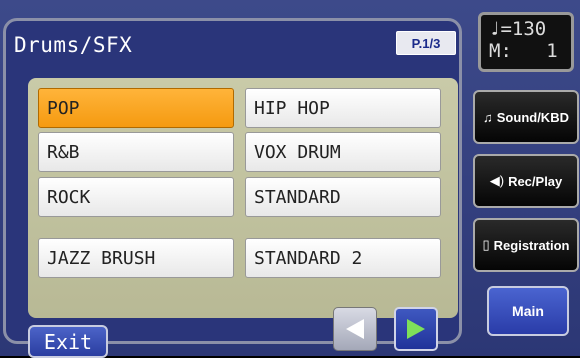 The image size is (580, 358). Describe the element at coordinates (343, 108) in the screenshot. I see `item-hip-hop: HIP HOP` at that location.